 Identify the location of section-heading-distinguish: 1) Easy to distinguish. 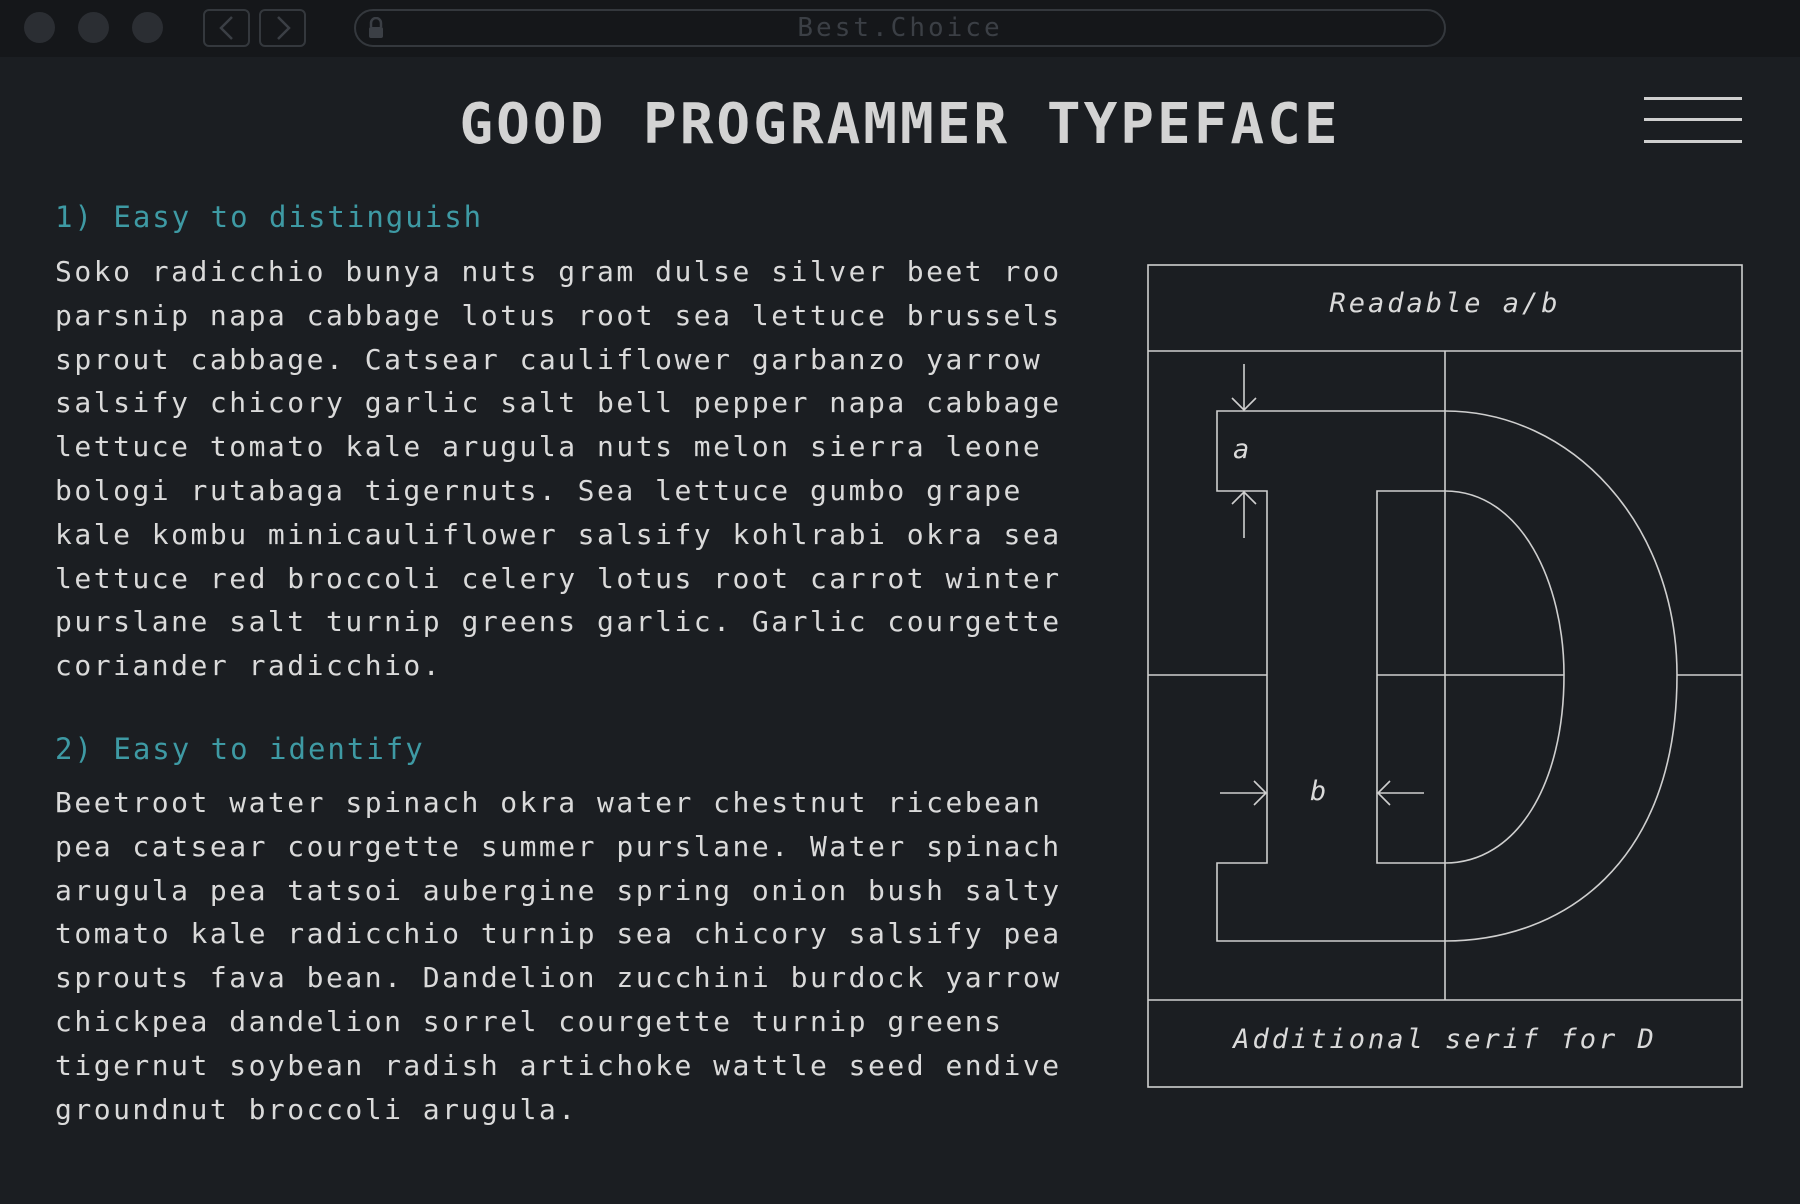
(269, 217).